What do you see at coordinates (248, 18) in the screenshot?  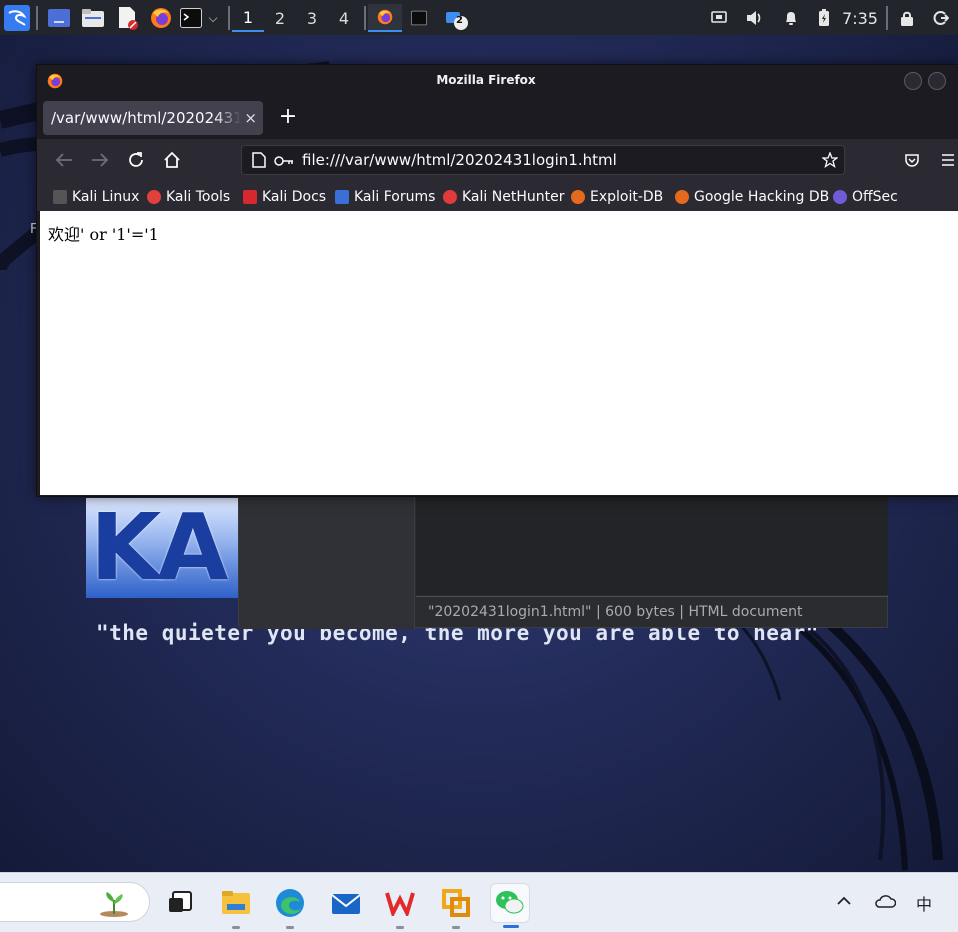 I see `workspace-1: 1` at bounding box center [248, 18].